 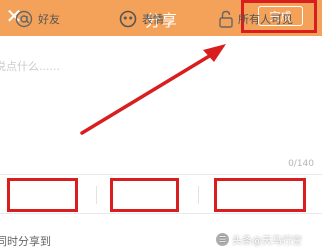 I want to click on unlock-icon, so click(x=226, y=19).